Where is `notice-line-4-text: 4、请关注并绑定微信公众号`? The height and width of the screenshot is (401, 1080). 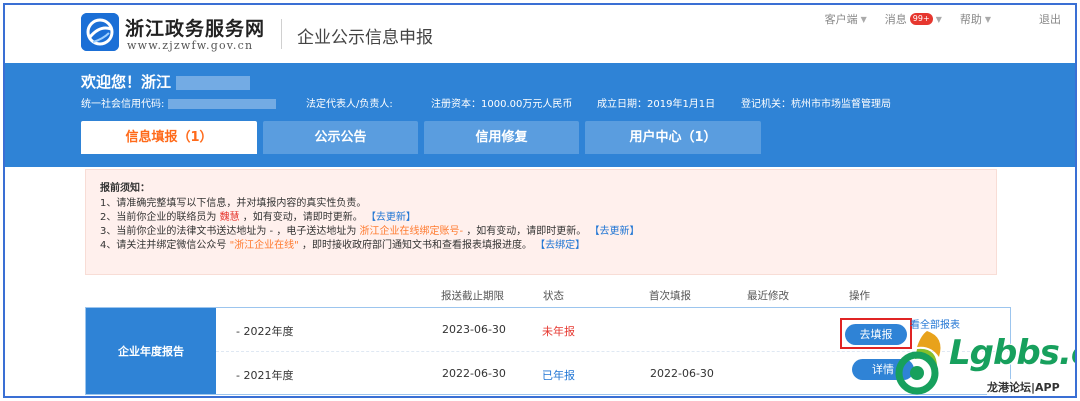 notice-line-4-text: 4、请关注并绑定微信公众号 is located at coordinates (163, 245).